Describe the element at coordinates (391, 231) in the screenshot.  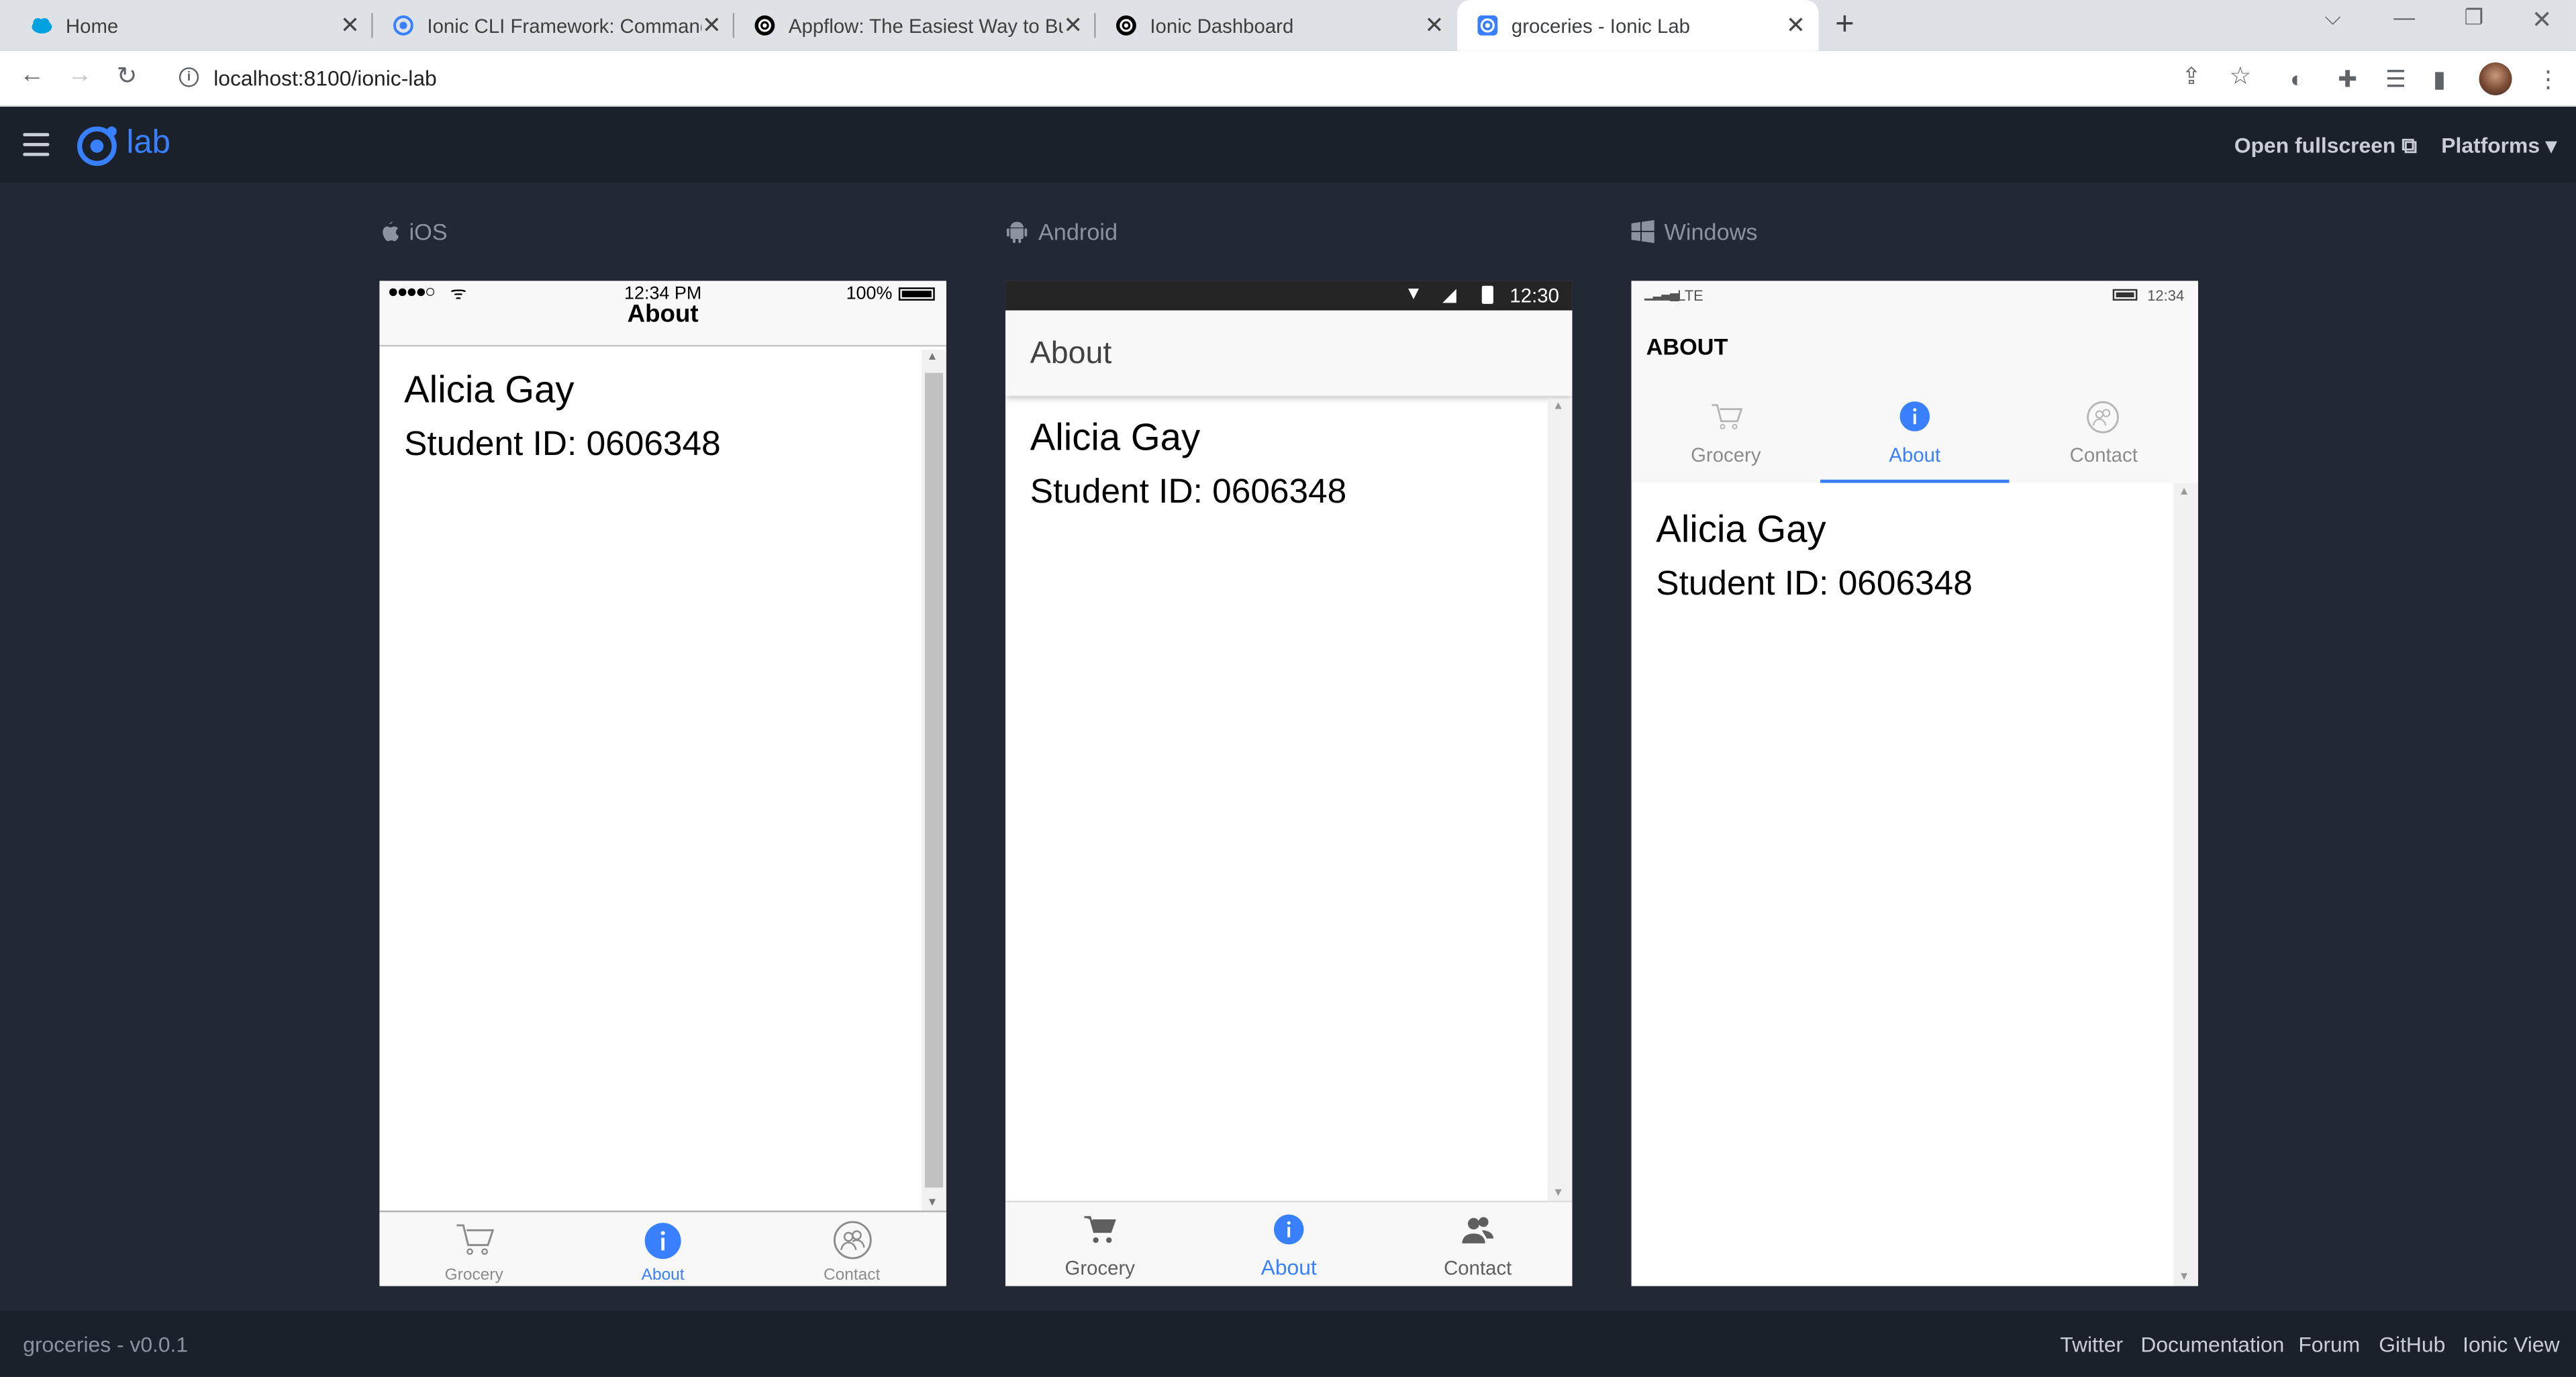
I see `apple-icon` at that location.